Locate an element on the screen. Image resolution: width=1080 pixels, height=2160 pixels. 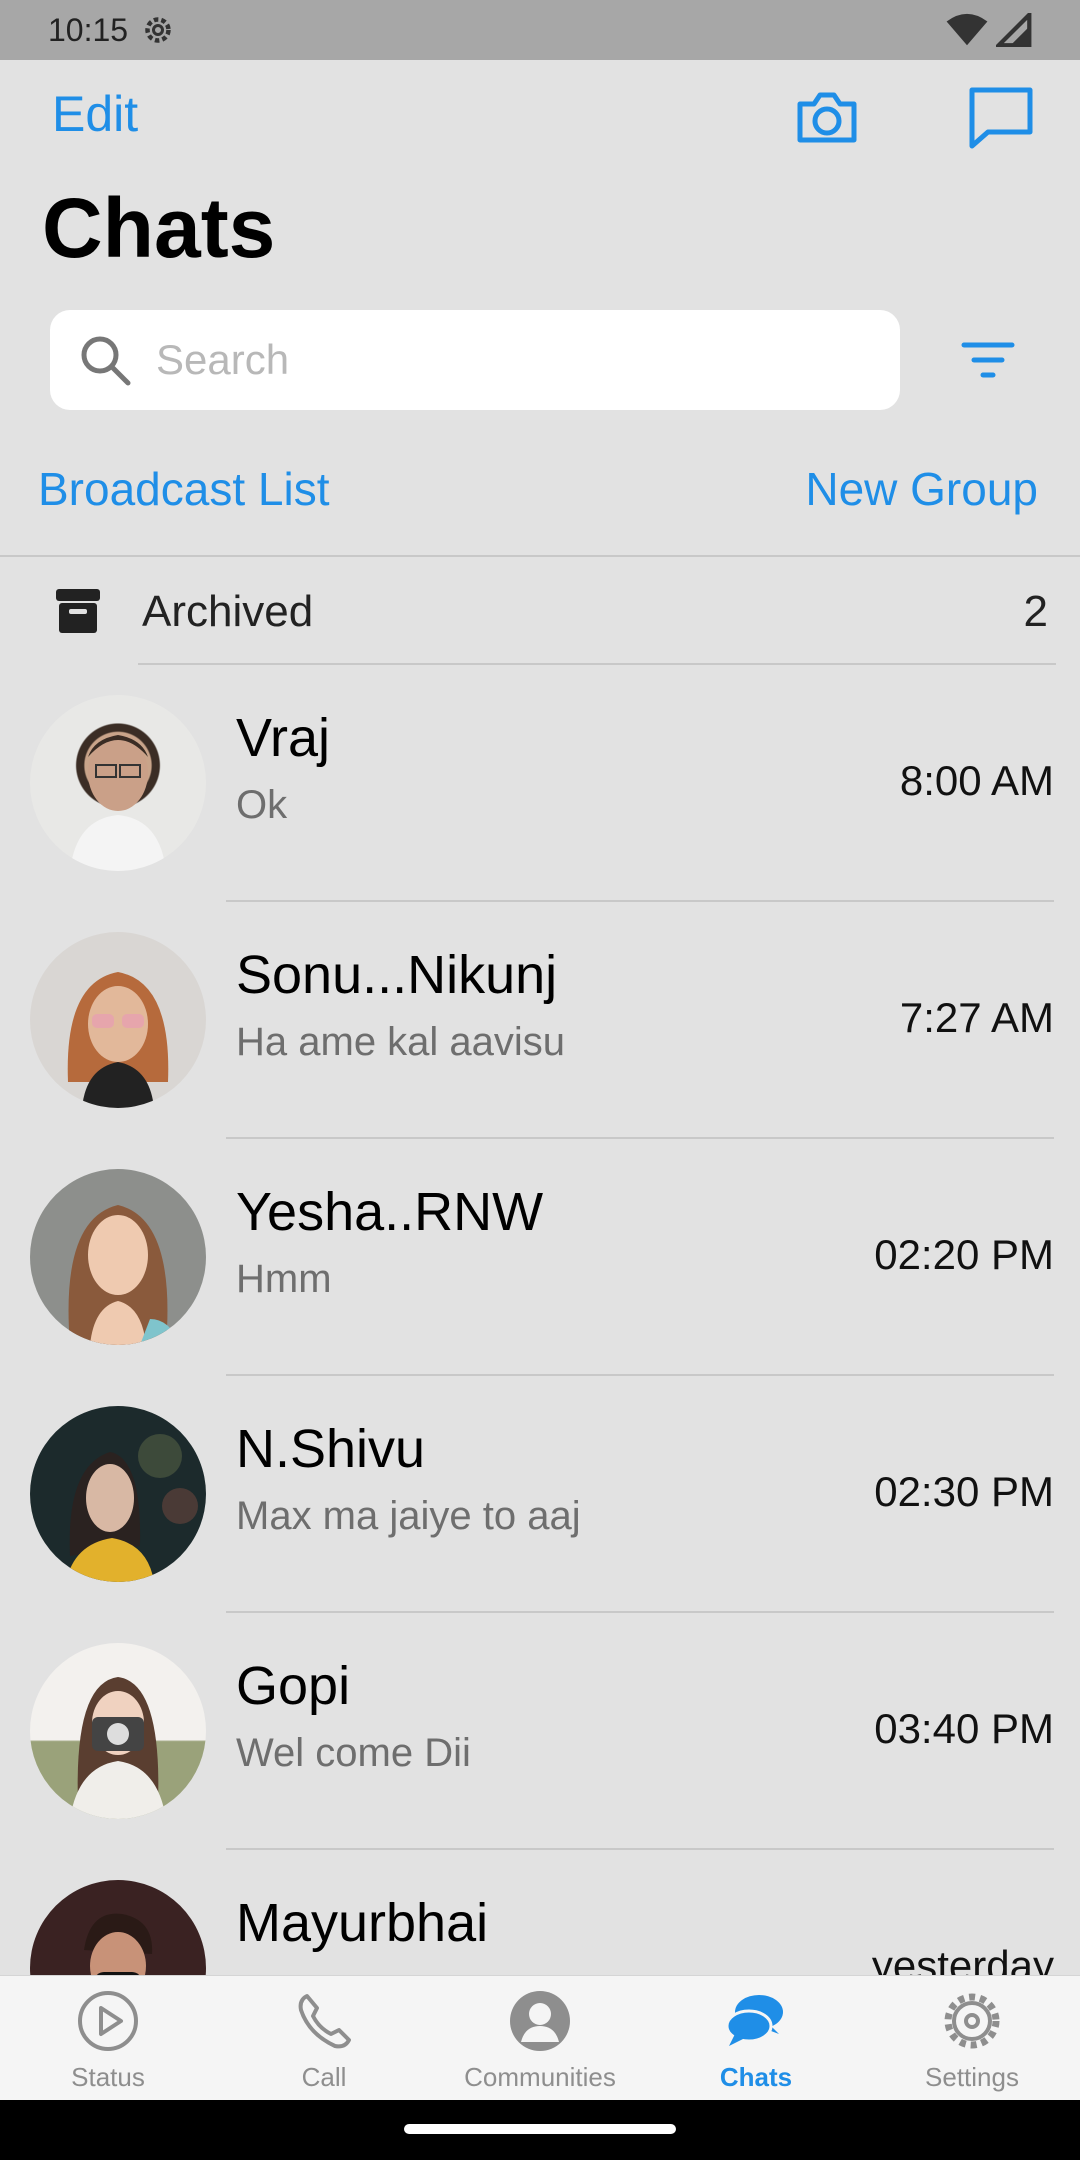
tab-chats: Chats is located at coordinates (756, 2038).